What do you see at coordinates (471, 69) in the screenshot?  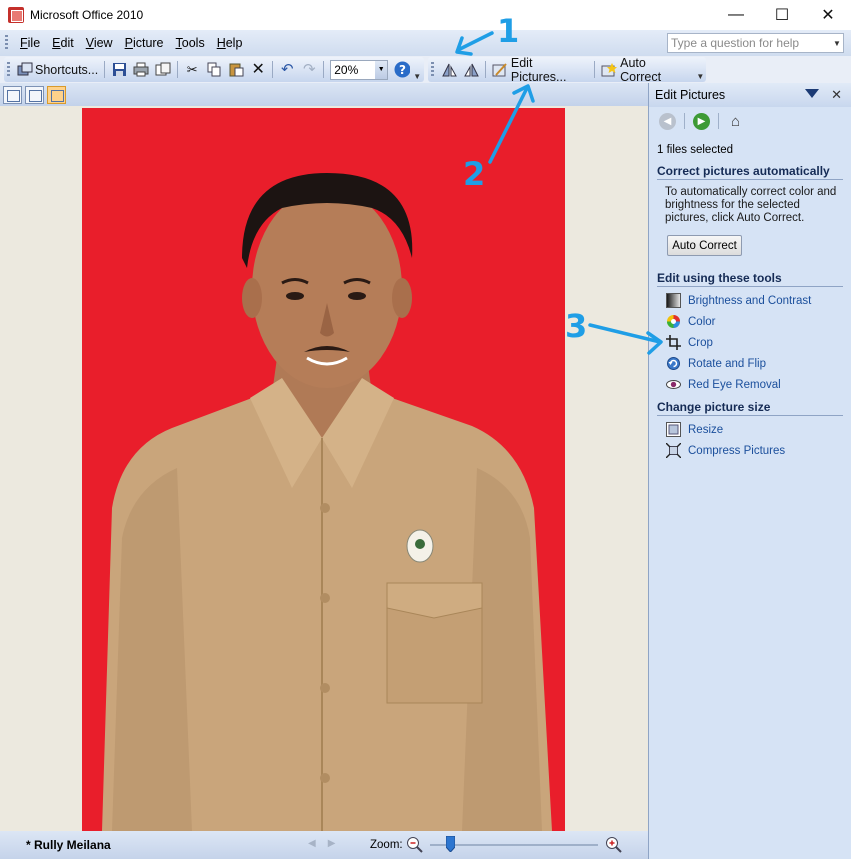 I see `rotate-right-button` at bounding box center [471, 69].